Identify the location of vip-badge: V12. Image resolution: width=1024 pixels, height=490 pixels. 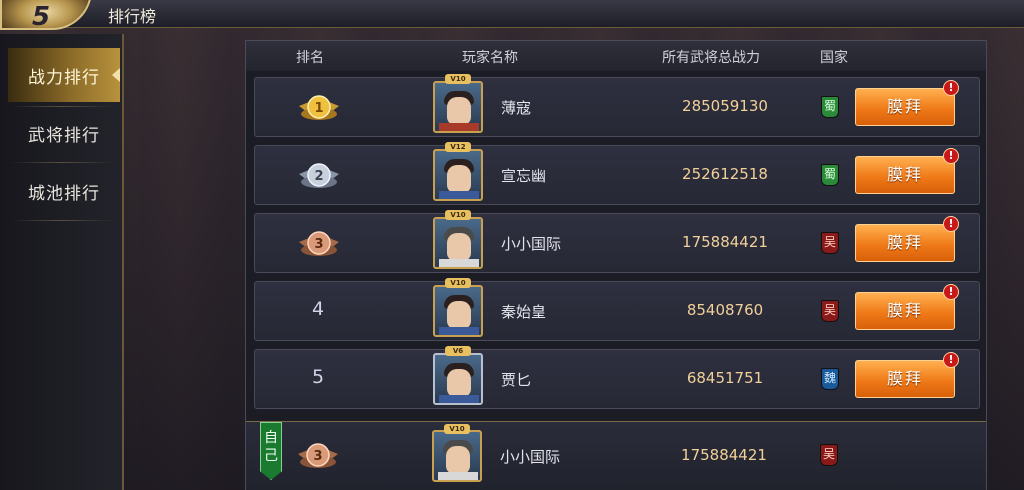
(458, 147).